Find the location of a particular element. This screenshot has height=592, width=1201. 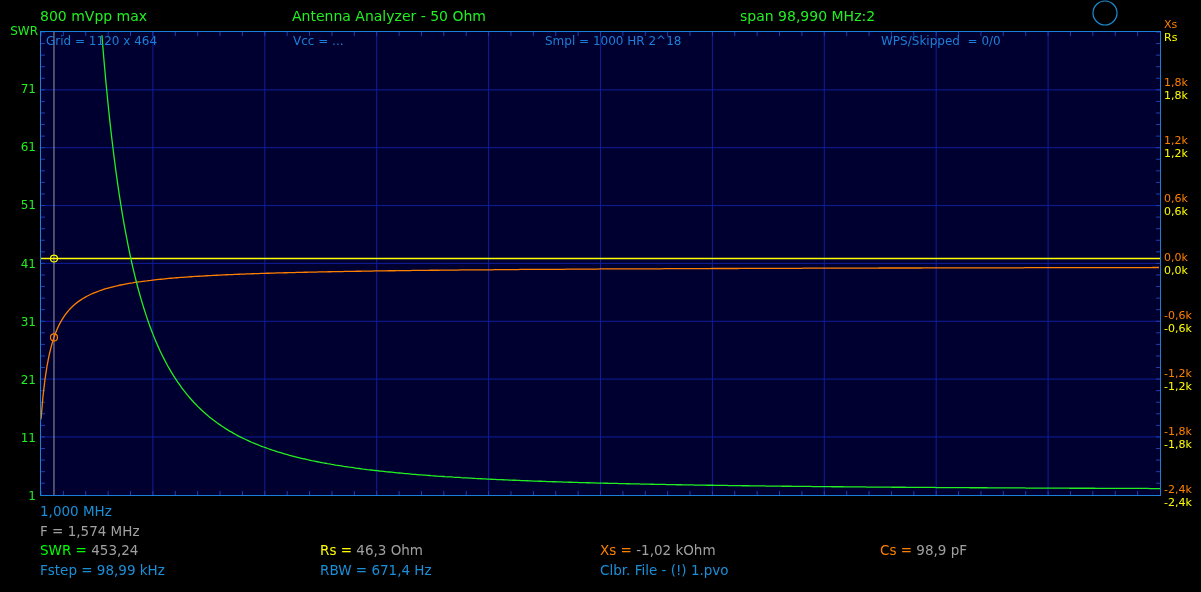

reading-text: SWR = 453,24 is located at coordinates (89, 550).